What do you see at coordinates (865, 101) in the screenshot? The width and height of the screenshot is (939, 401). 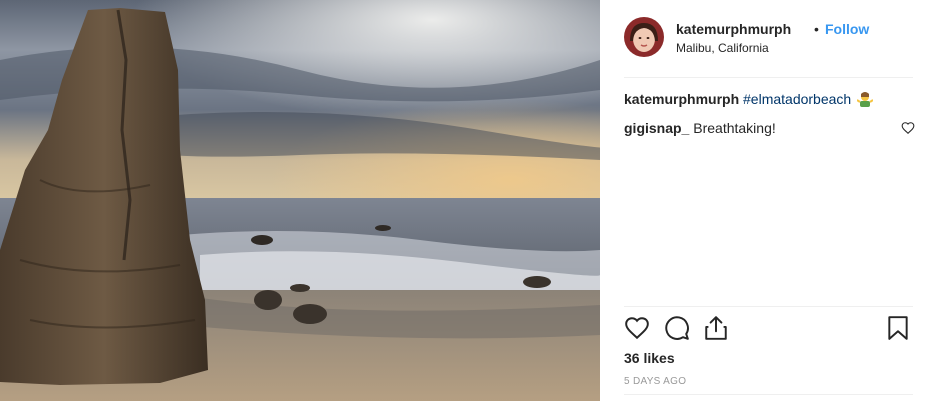 I see `woman-shrugging-emoji-icon` at bounding box center [865, 101].